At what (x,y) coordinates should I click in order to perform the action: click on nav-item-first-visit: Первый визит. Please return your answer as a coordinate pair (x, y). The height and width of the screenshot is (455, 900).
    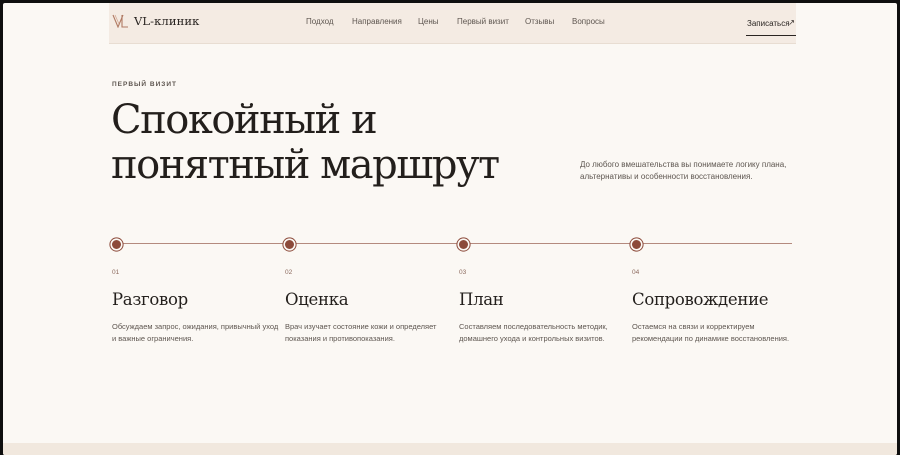
    Looking at the image, I should click on (483, 21).